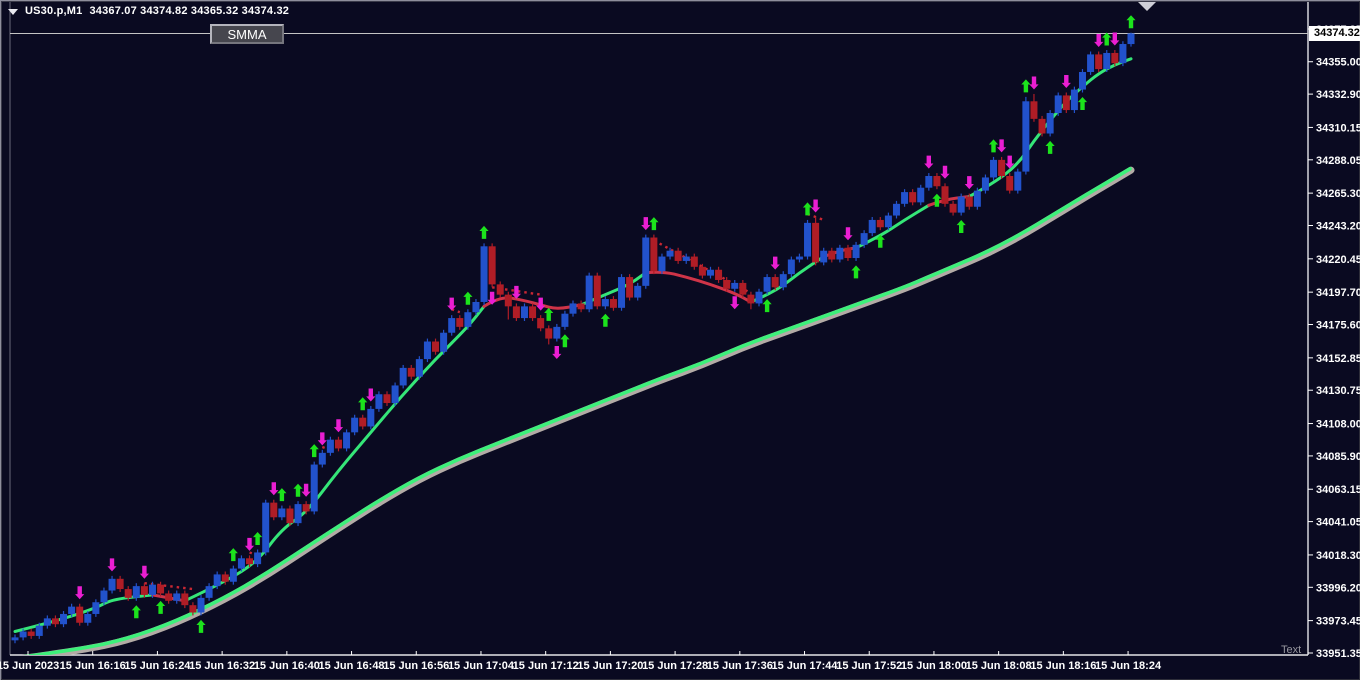  Describe the element at coordinates (1338, 227) in the screenshot. I see `price-tick-label: 34243.20` at that location.